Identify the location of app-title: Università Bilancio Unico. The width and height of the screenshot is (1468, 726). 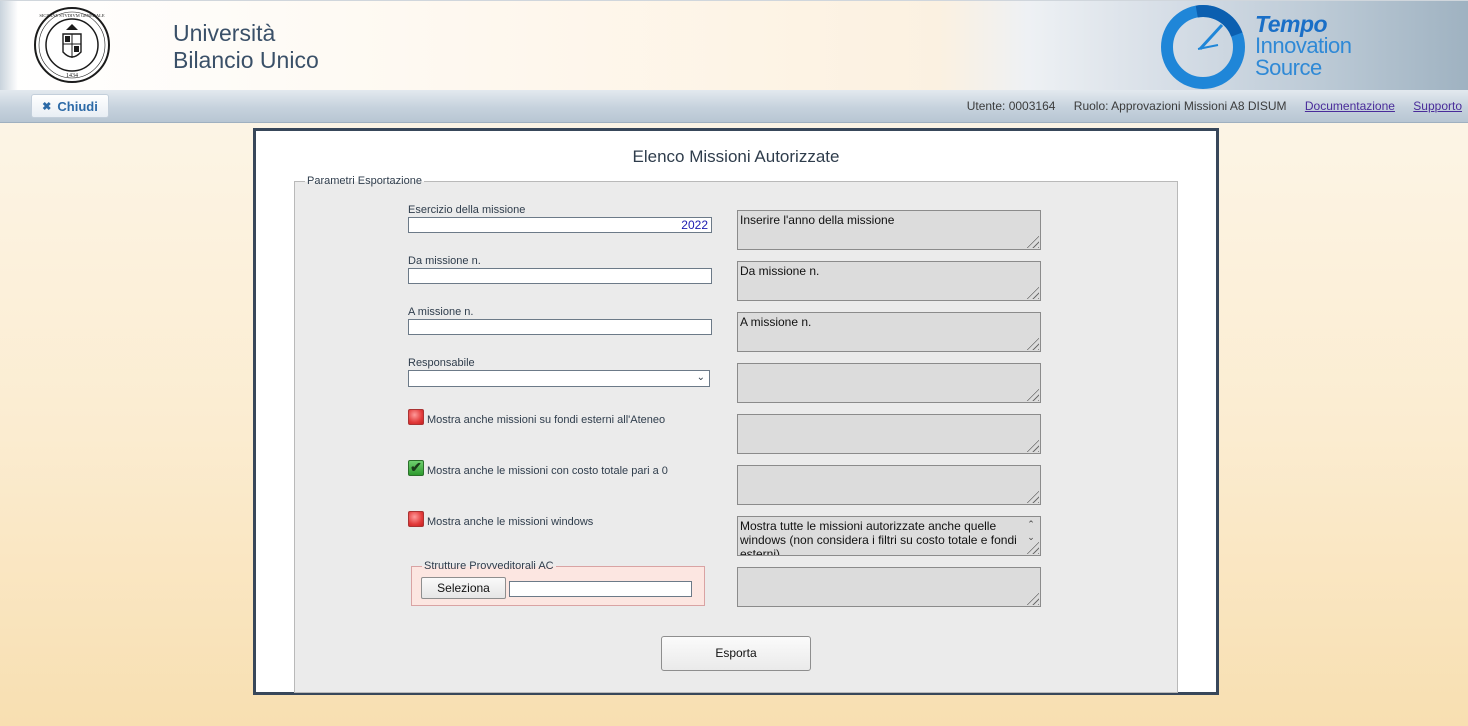
(246, 47).